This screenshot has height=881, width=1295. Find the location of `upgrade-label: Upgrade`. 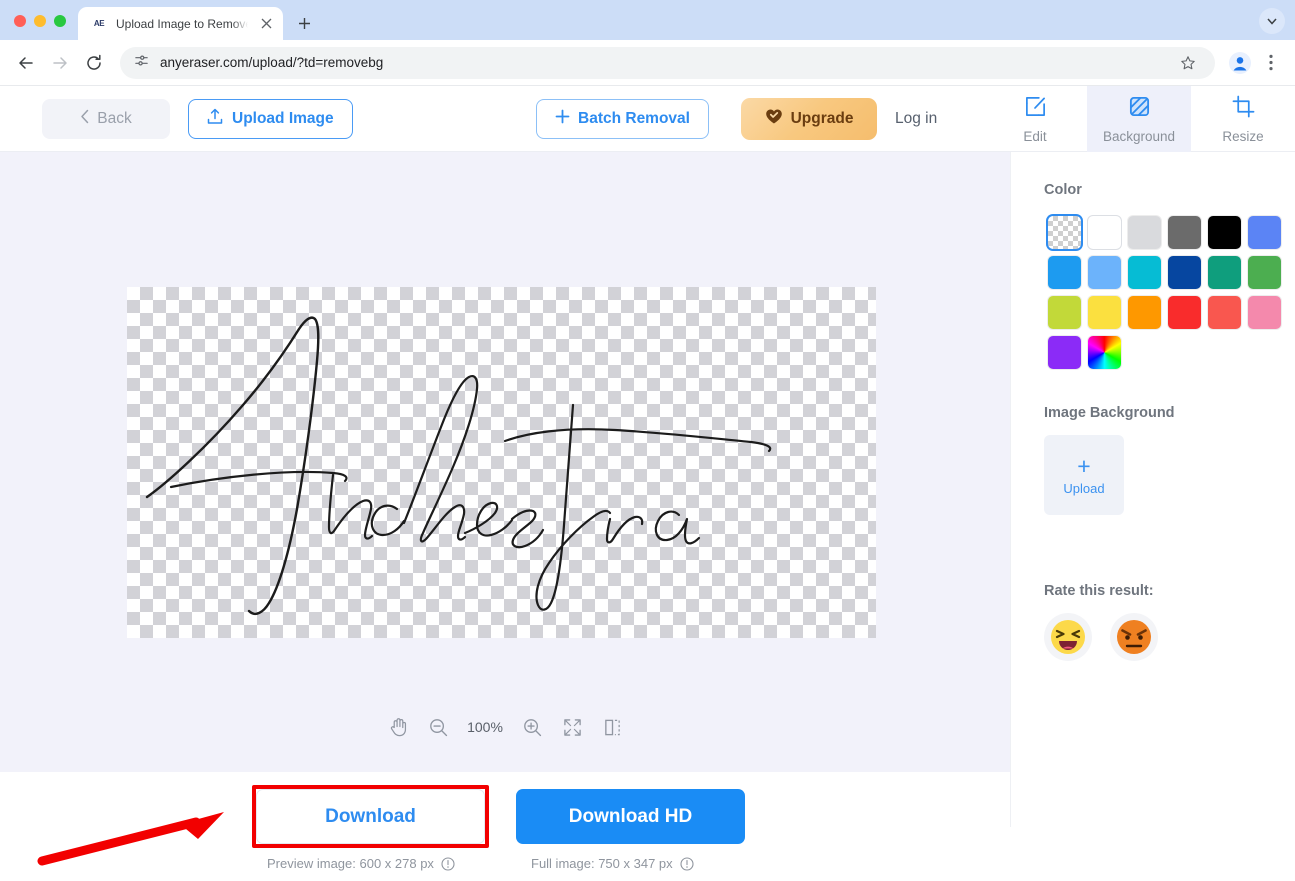

upgrade-label: Upgrade is located at coordinates (822, 118).